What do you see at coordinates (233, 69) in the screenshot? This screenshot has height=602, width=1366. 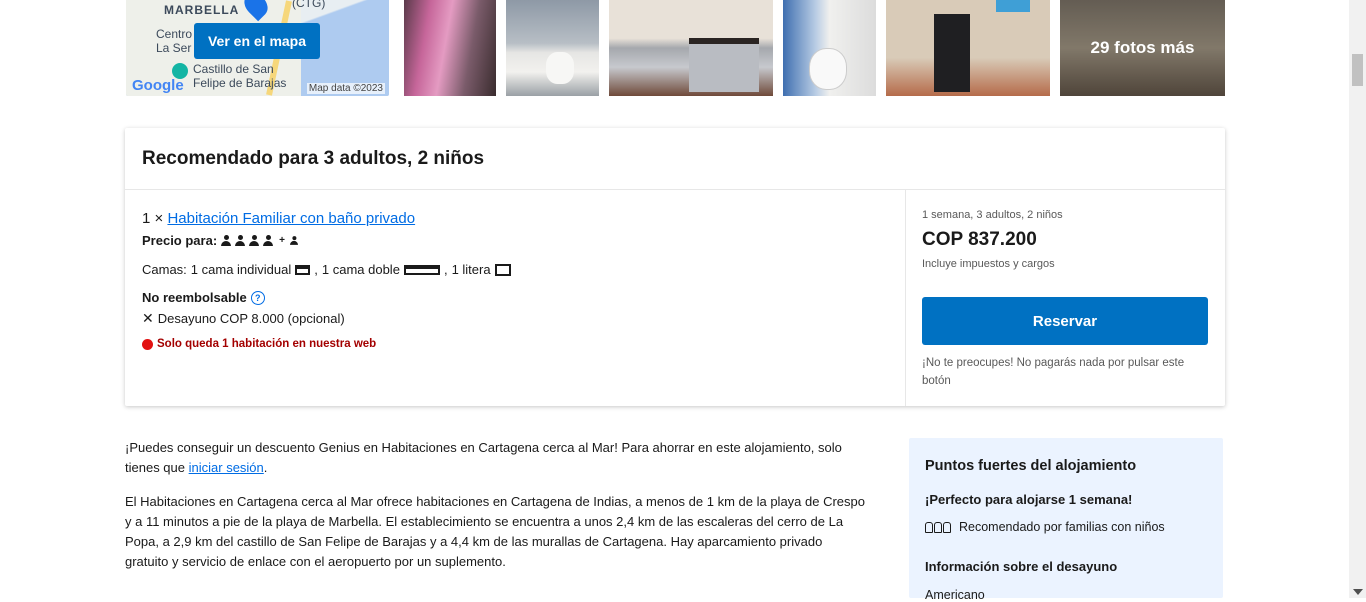 I see `map-label: Castillo de San` at bounding box center [233, 69].